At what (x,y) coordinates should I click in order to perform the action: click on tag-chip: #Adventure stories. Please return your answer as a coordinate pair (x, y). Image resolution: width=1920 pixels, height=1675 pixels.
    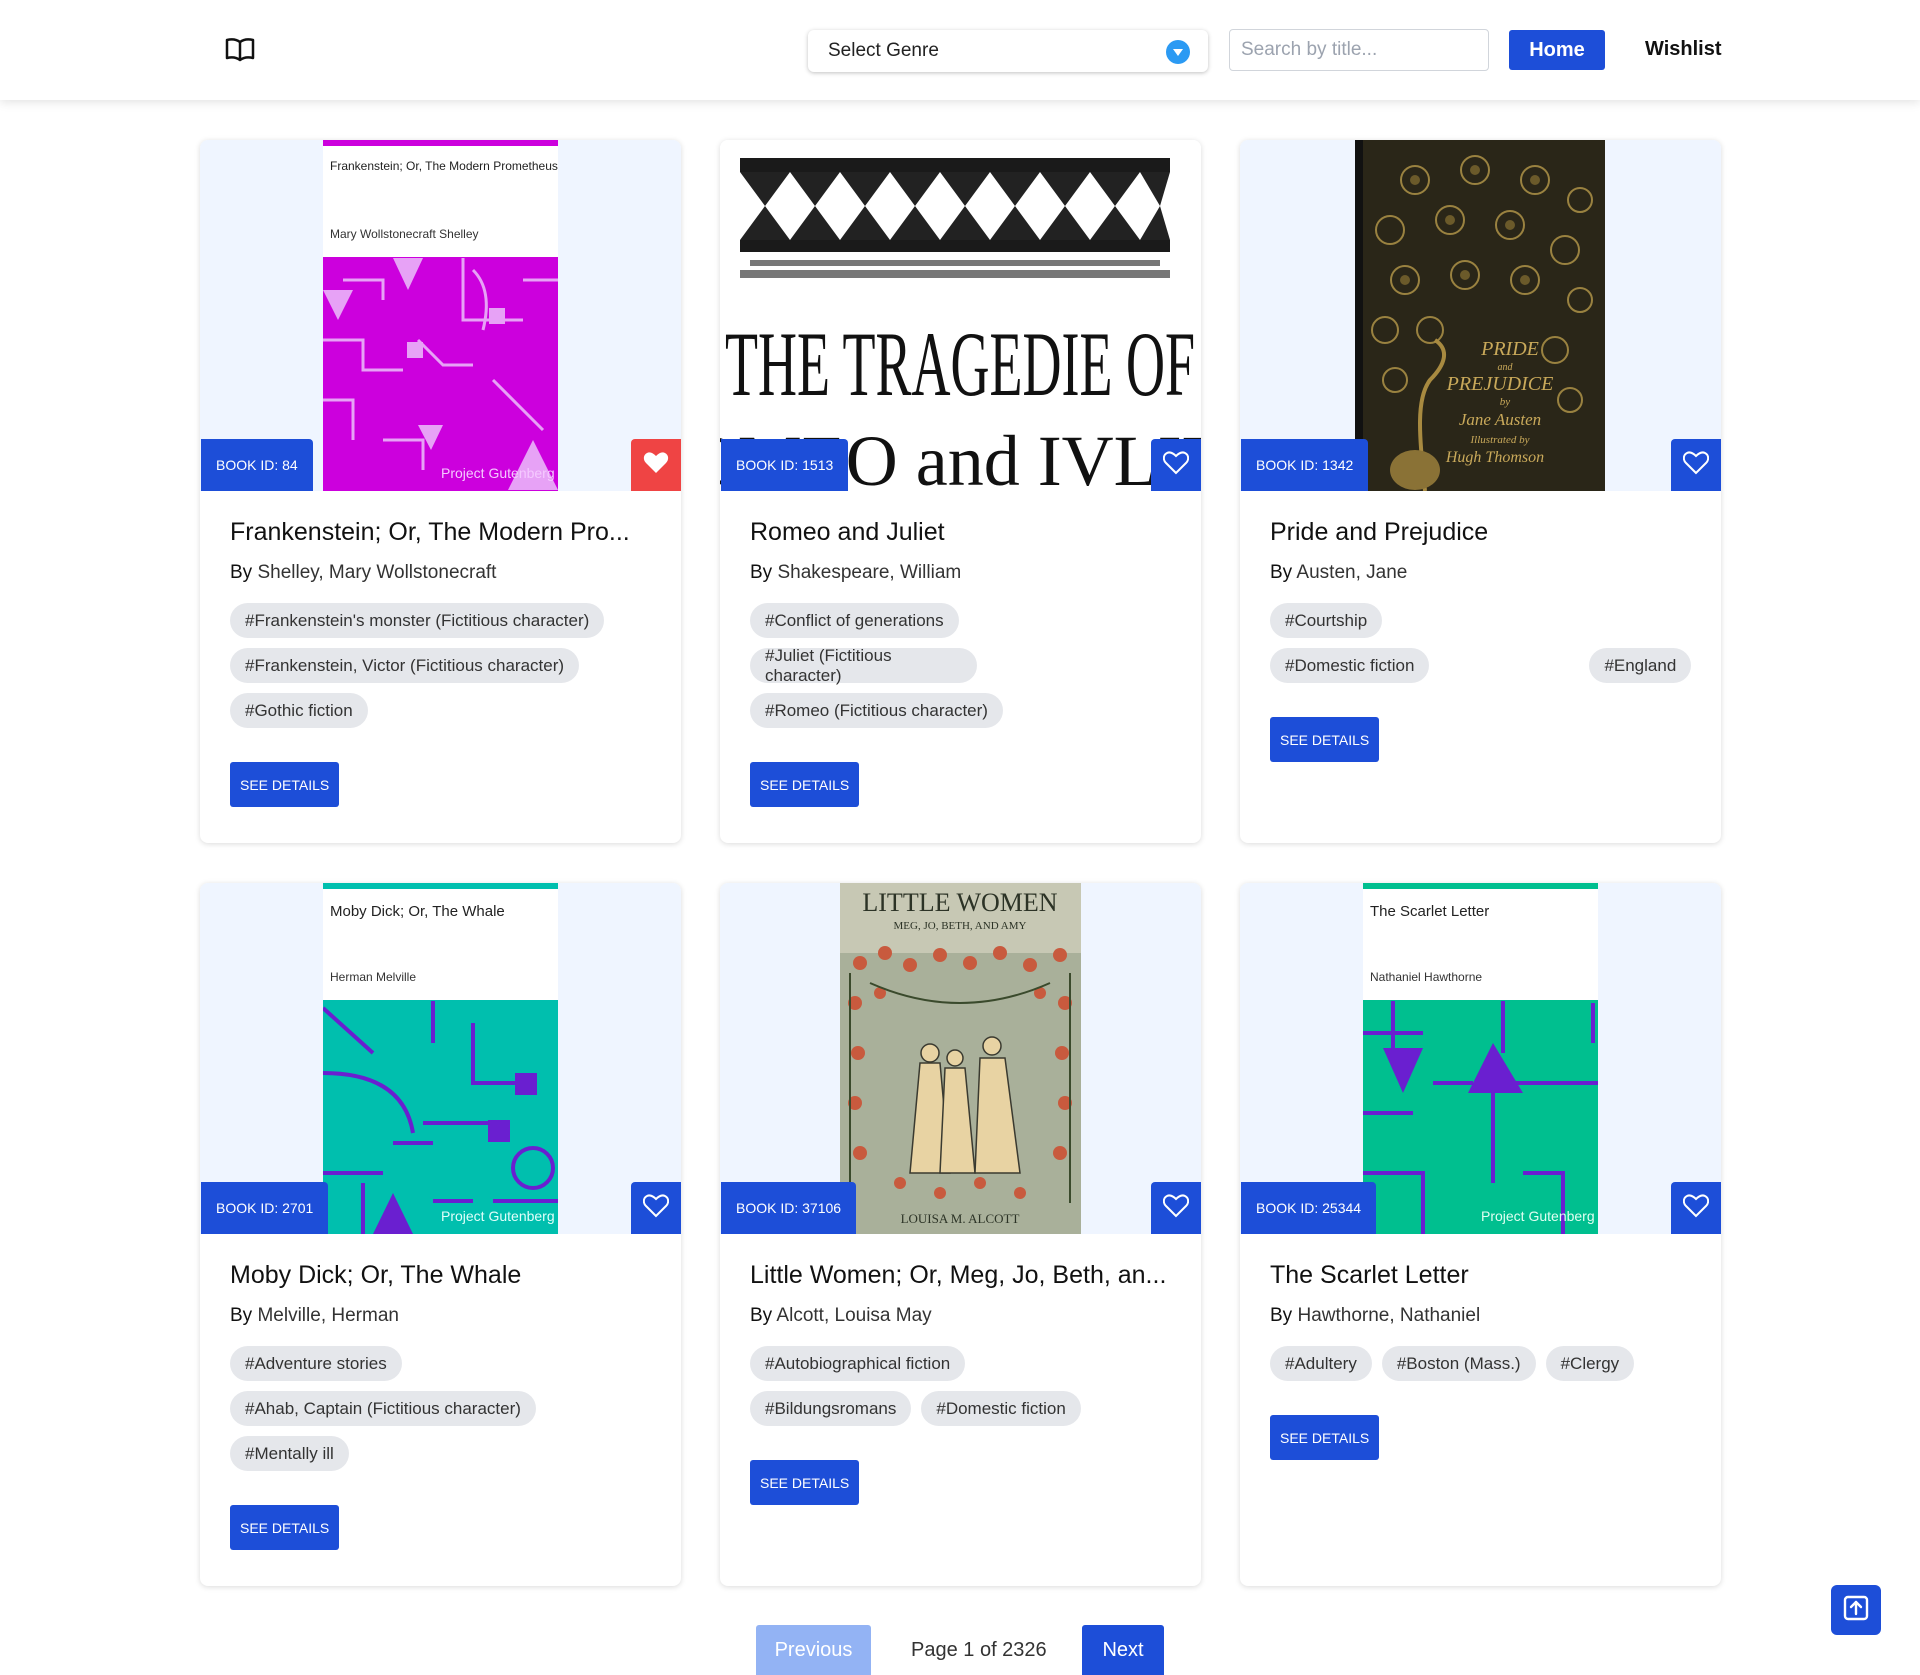
    Looking at the image, I should click on (316, 1363).